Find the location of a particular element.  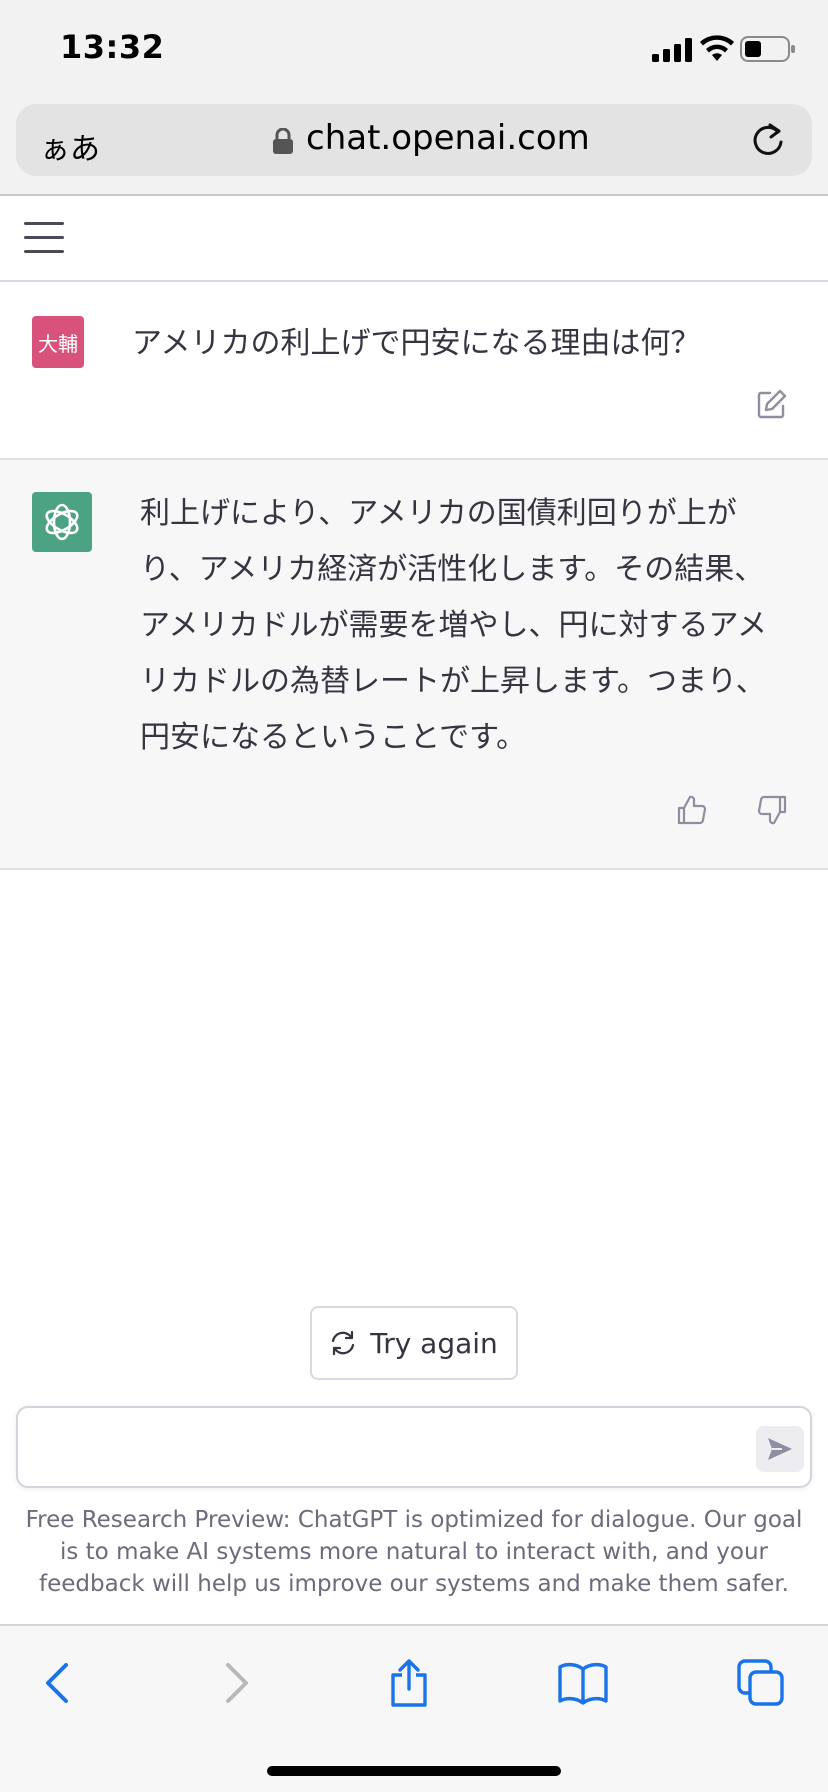

send-button is located at coordinates (780, 1449).